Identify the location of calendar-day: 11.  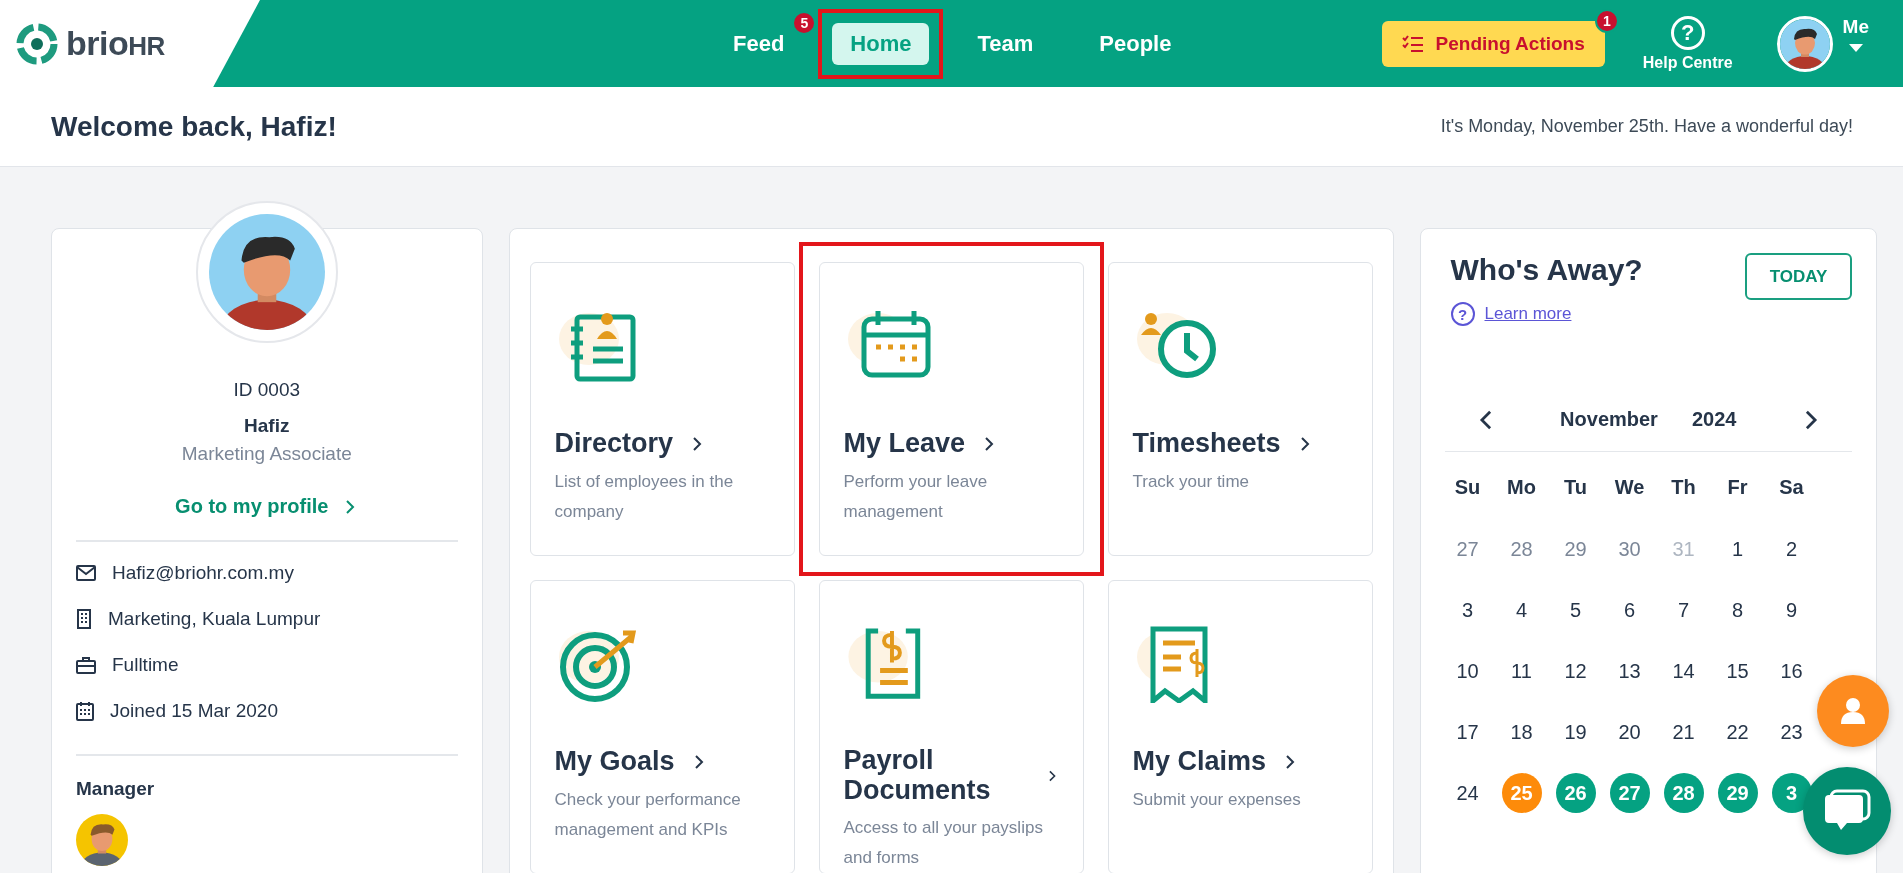
(1521, 671).